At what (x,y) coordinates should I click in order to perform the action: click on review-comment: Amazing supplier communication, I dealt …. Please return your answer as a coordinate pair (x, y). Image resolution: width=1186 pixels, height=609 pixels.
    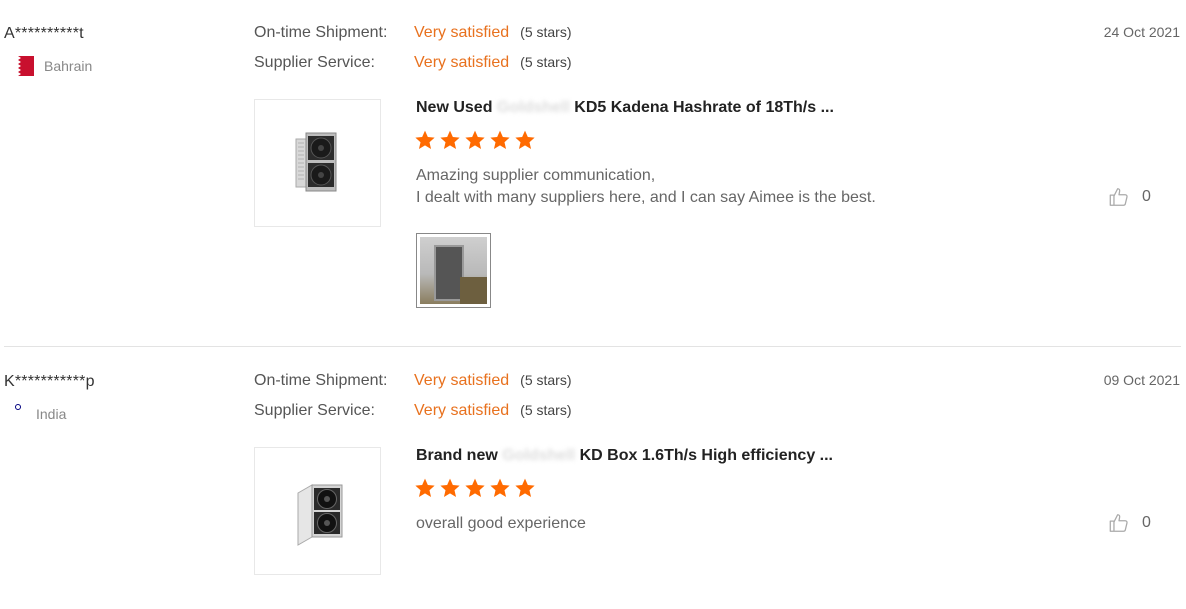
    Looking at the image, I should click on (646, 187).